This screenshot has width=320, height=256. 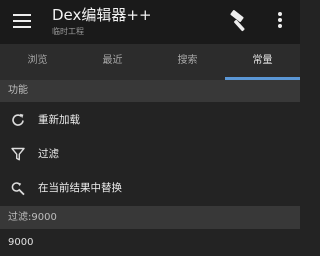 What do you see at coordinates (37, 62) in the screenshot?
I see `tab-browse: 浏览` at bounding box center [37, 62].